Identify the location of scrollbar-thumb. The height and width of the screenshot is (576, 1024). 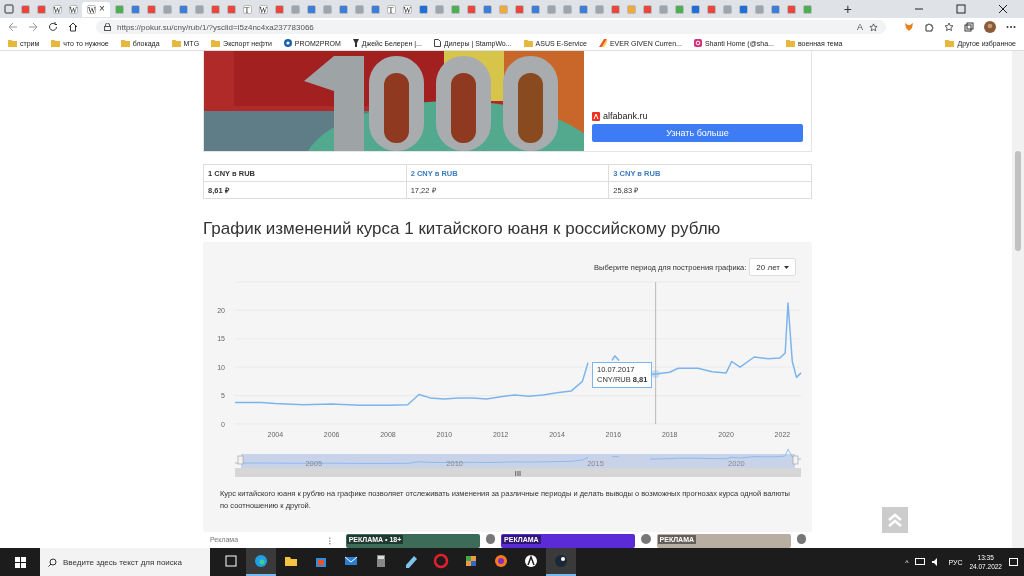
(1018, 201).